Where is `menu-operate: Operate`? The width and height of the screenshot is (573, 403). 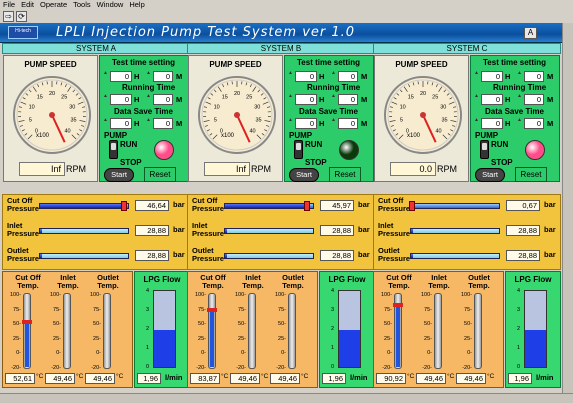
menu-operate: Operate is located at coordinates (53, 5).